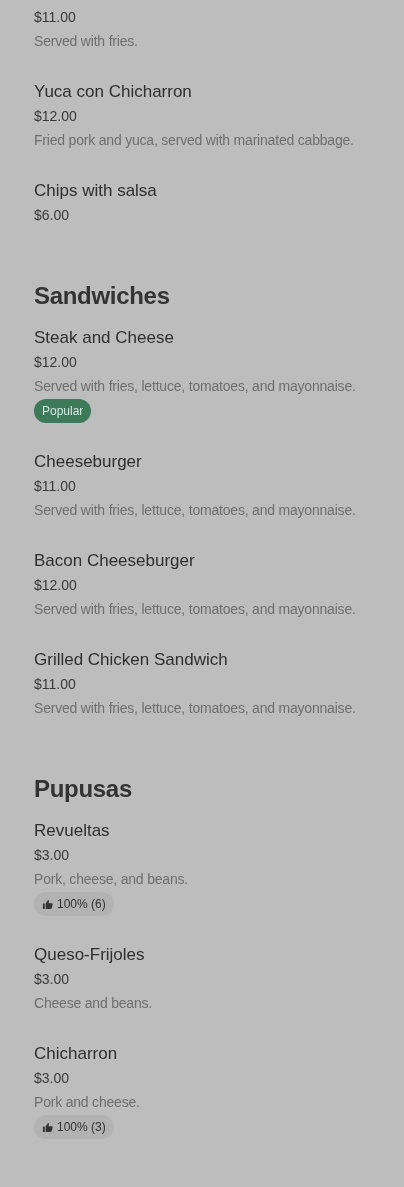  What do you see at coordinates (63, 411) in the screenshot?
I see `popular-badge: Popular` at bounding box center [63, 411].